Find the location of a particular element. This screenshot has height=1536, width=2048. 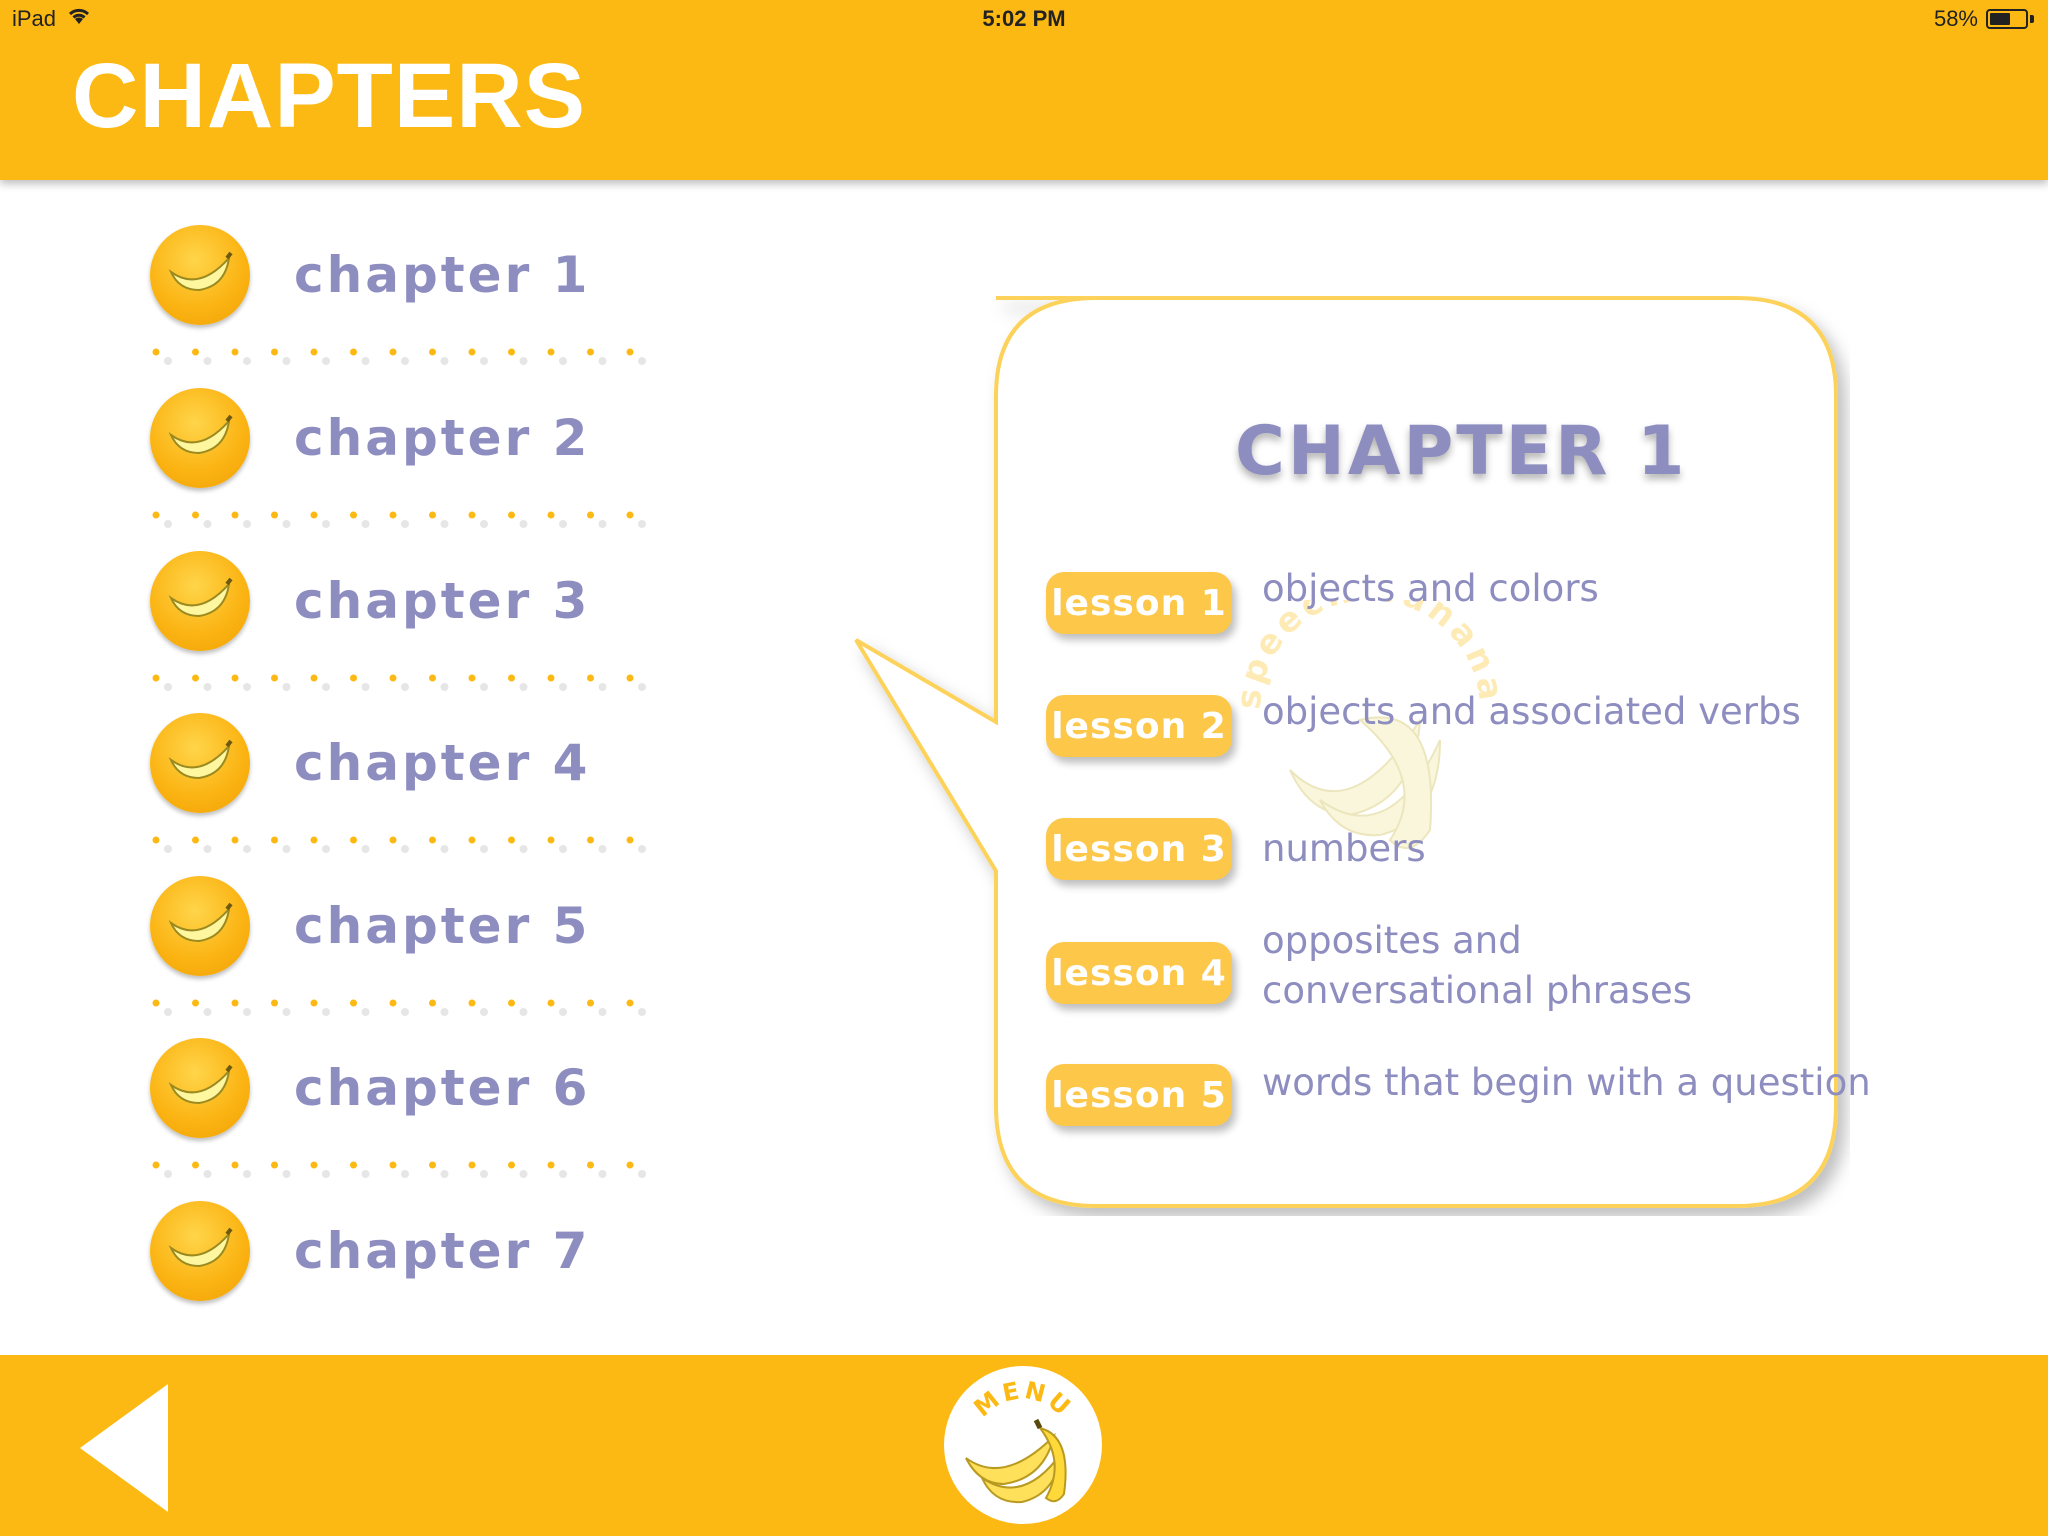

lesson-row-3: lesson 3 numbers is located at coordinates (1434, 849).